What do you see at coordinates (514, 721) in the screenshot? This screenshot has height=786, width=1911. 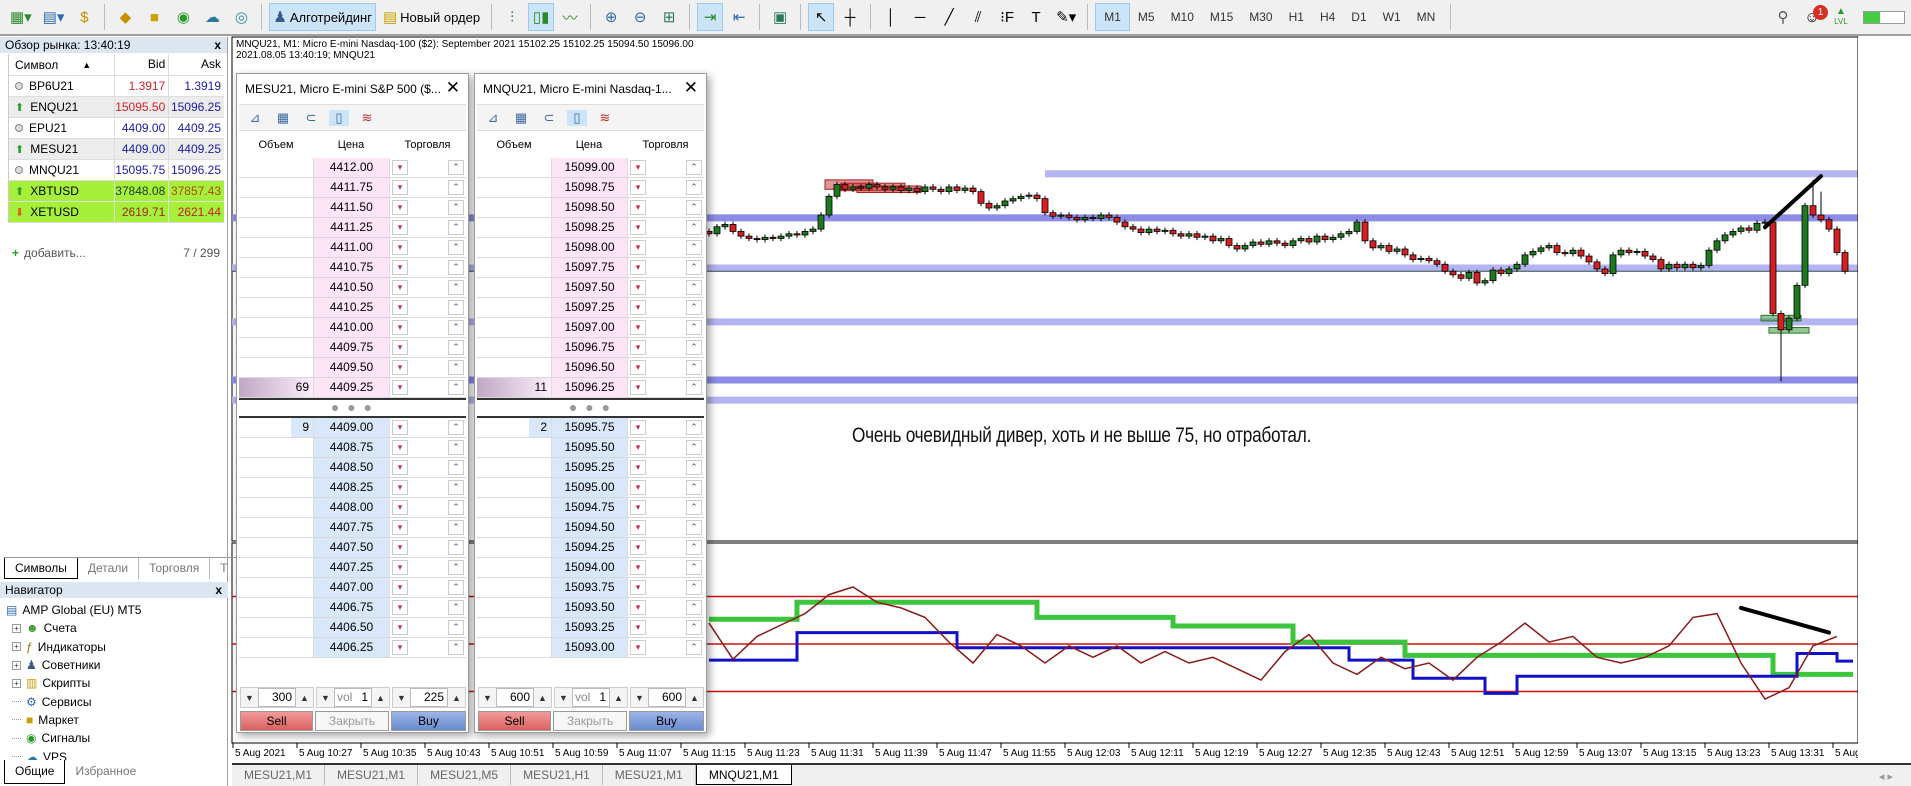 I see `sell-button: Sell` at bounding box center [514, 721].